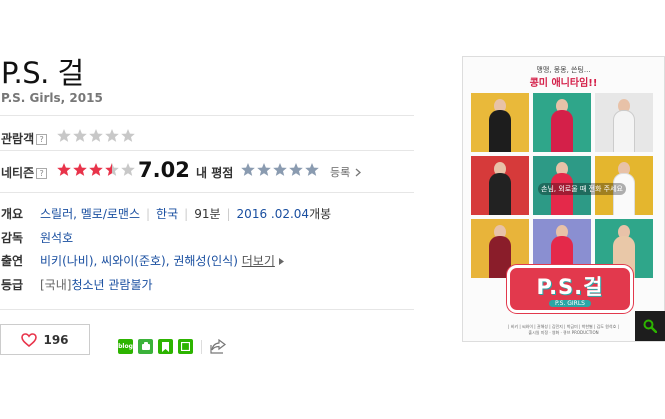 This screenshot has width=665, height=419. Describe the element at coordinates (582, 189) in the screenshot. I see `poster-speech-bubble: 손님, 외로울 때 전화 주세요` at that location.